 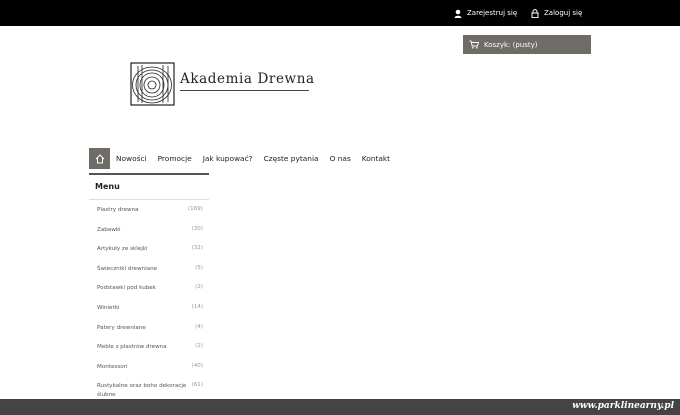 I want to click on nav-item-nowosci: Nowości, so click(x=131, y=158).